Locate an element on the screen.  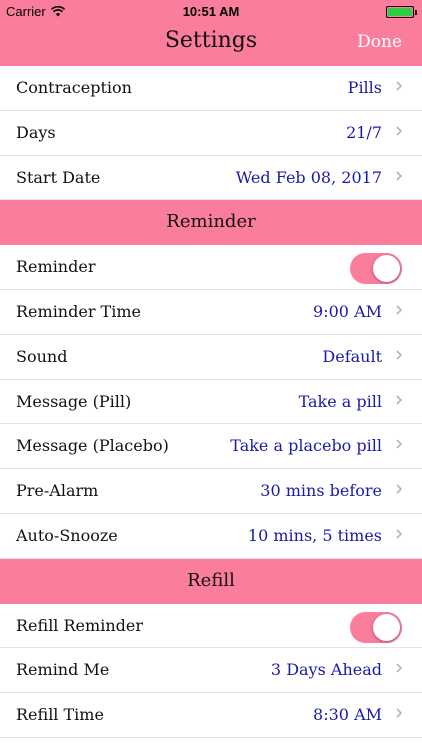
nav-bar: Settings Done is located at coordinates (211, 44).